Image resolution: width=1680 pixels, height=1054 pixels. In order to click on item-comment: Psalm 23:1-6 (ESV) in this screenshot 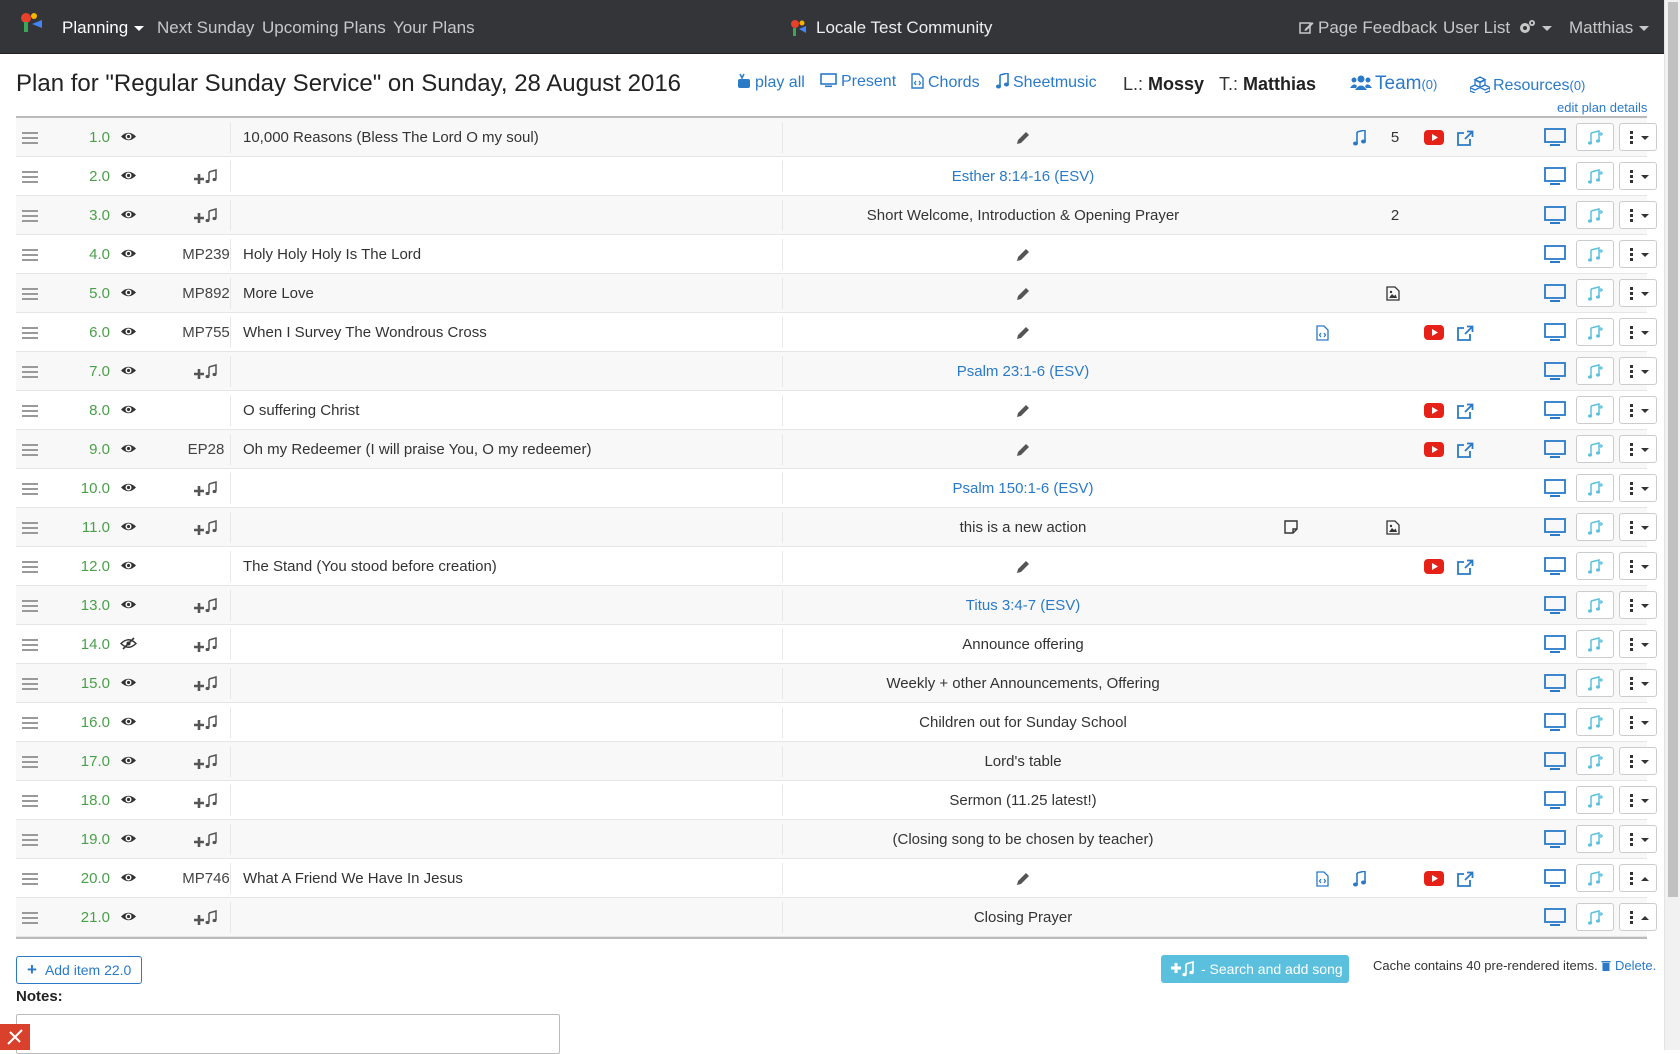, I will do `click(1023, 371)`.